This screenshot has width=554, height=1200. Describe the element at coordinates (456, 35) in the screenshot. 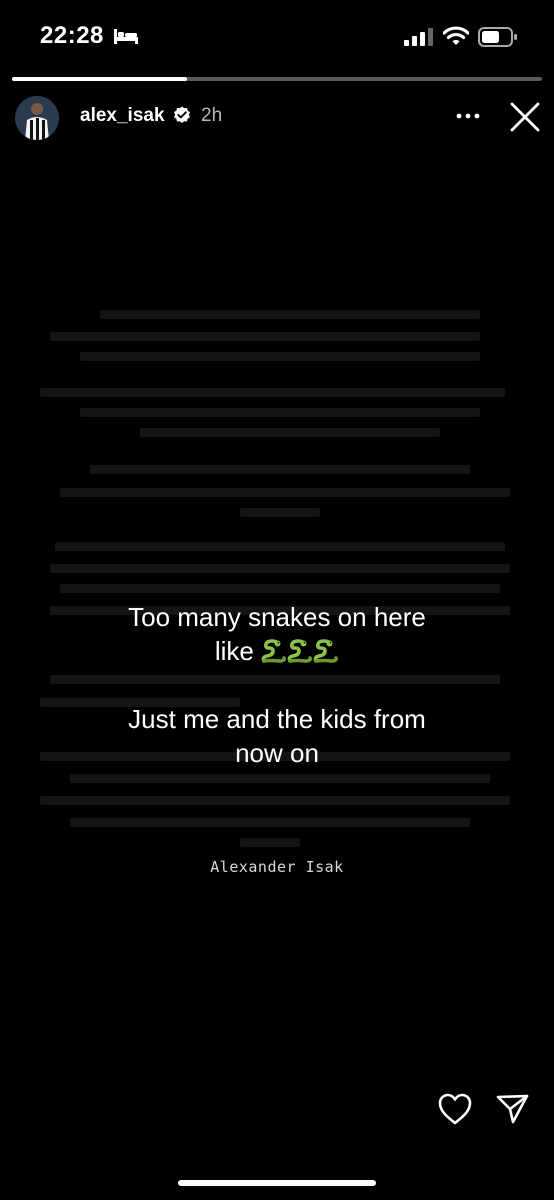

I see `wifi-icon` at that location.